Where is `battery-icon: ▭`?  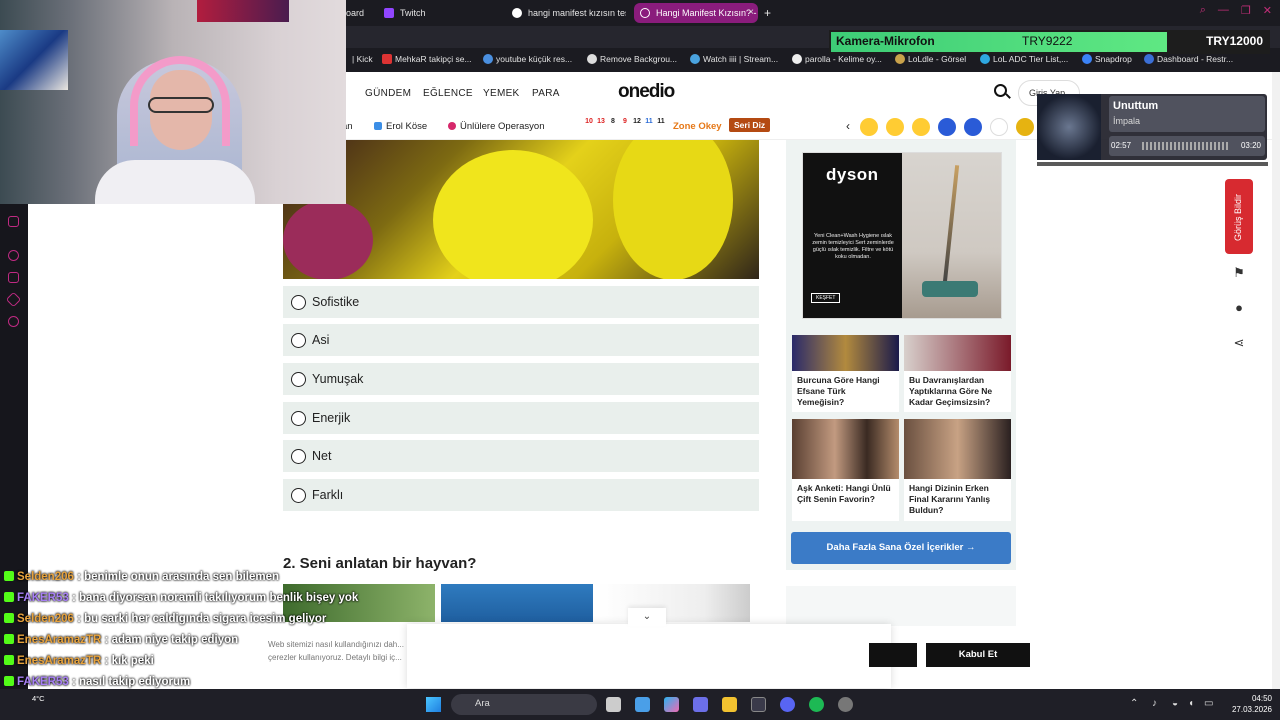
battery-icon: ▭ is located at coordinates (1208, 703).